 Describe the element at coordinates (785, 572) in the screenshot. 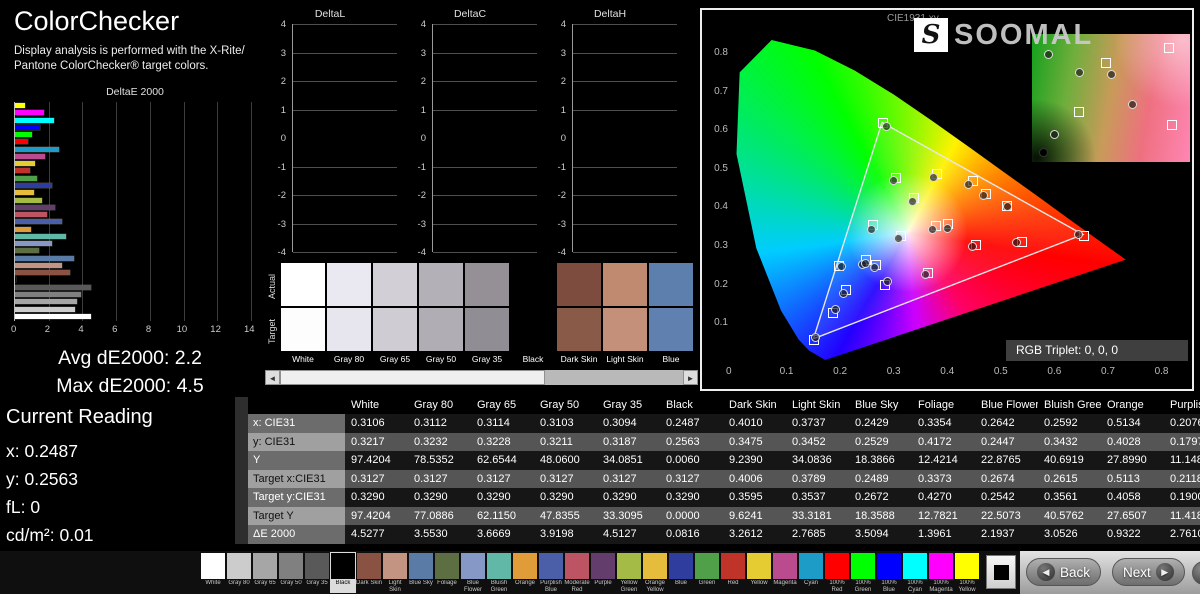

I see `tile-magenta: Magenta` at that location.